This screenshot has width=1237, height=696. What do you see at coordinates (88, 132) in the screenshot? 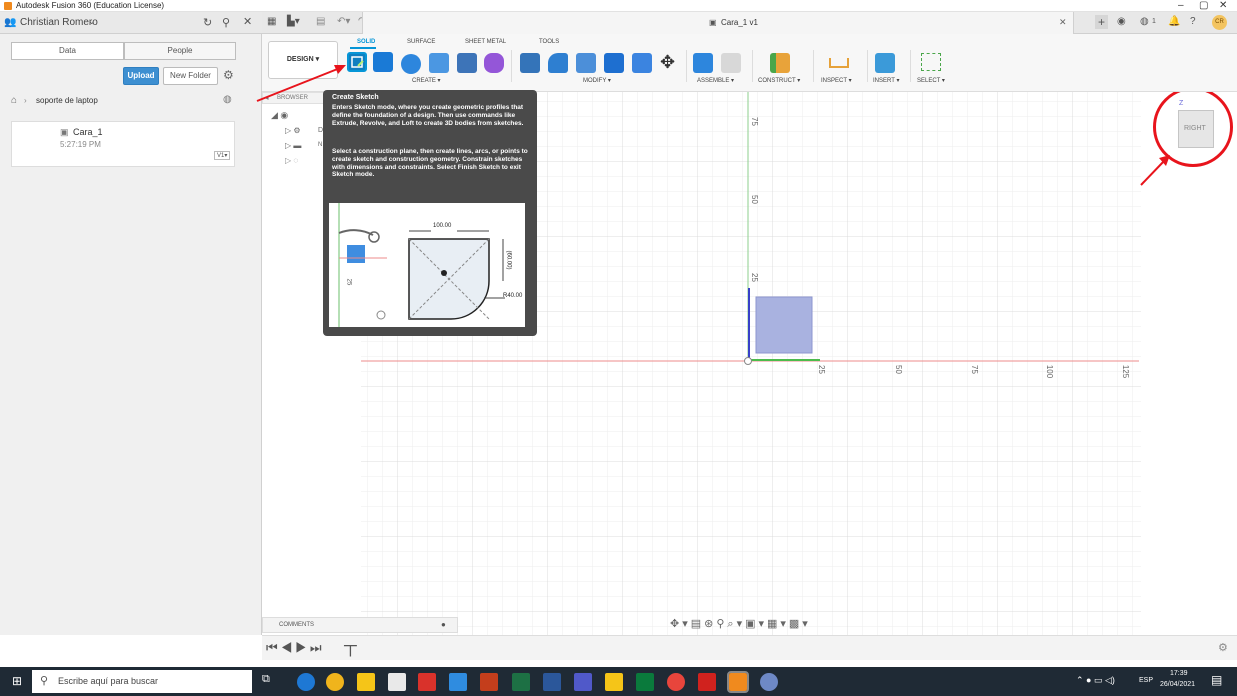
I see `file-name: Cara_1` at bounding box center [88, 132].